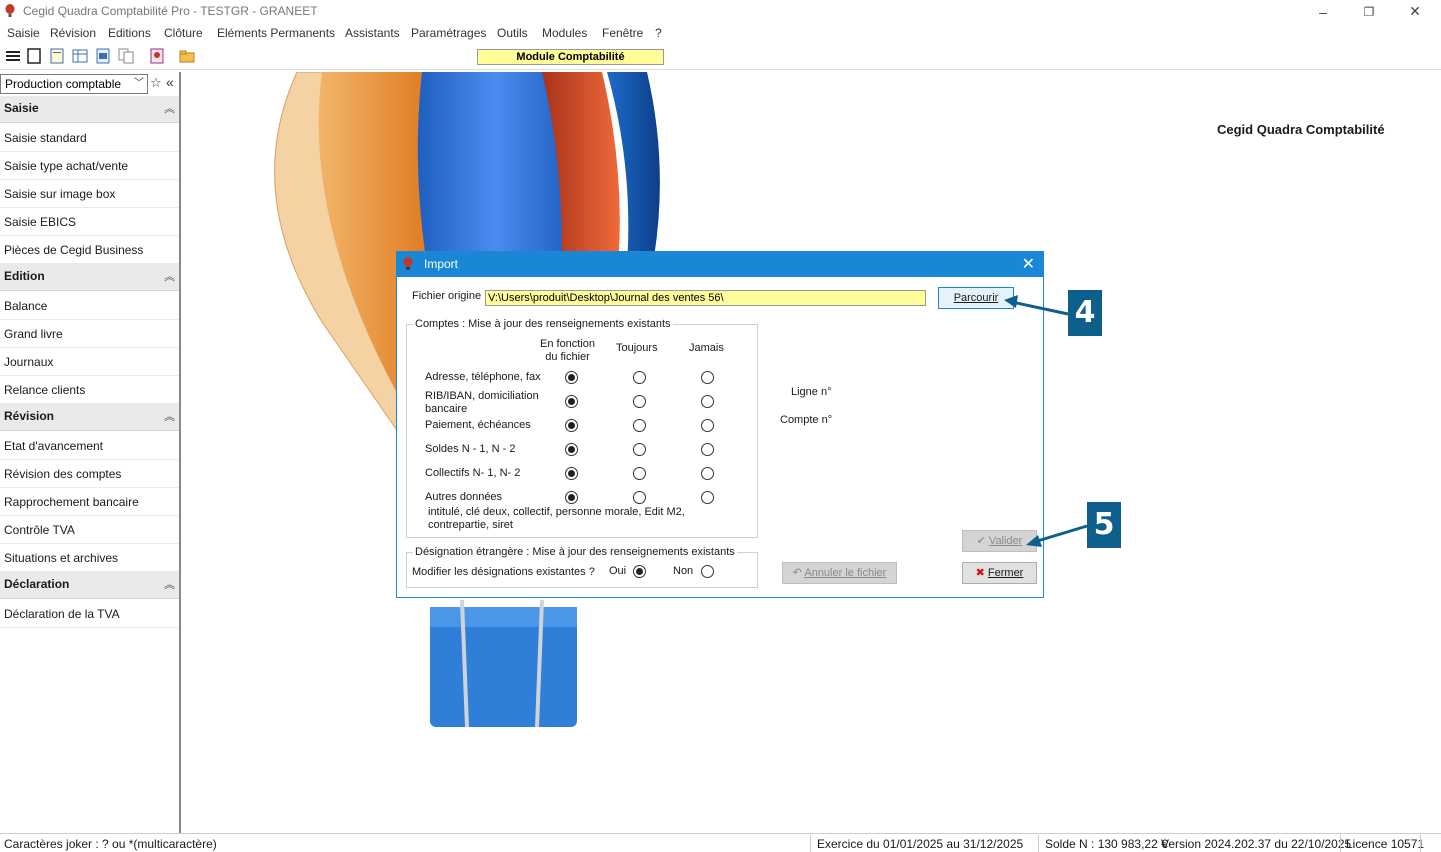  I want to click on callout-arrows, so click(1046, 421).